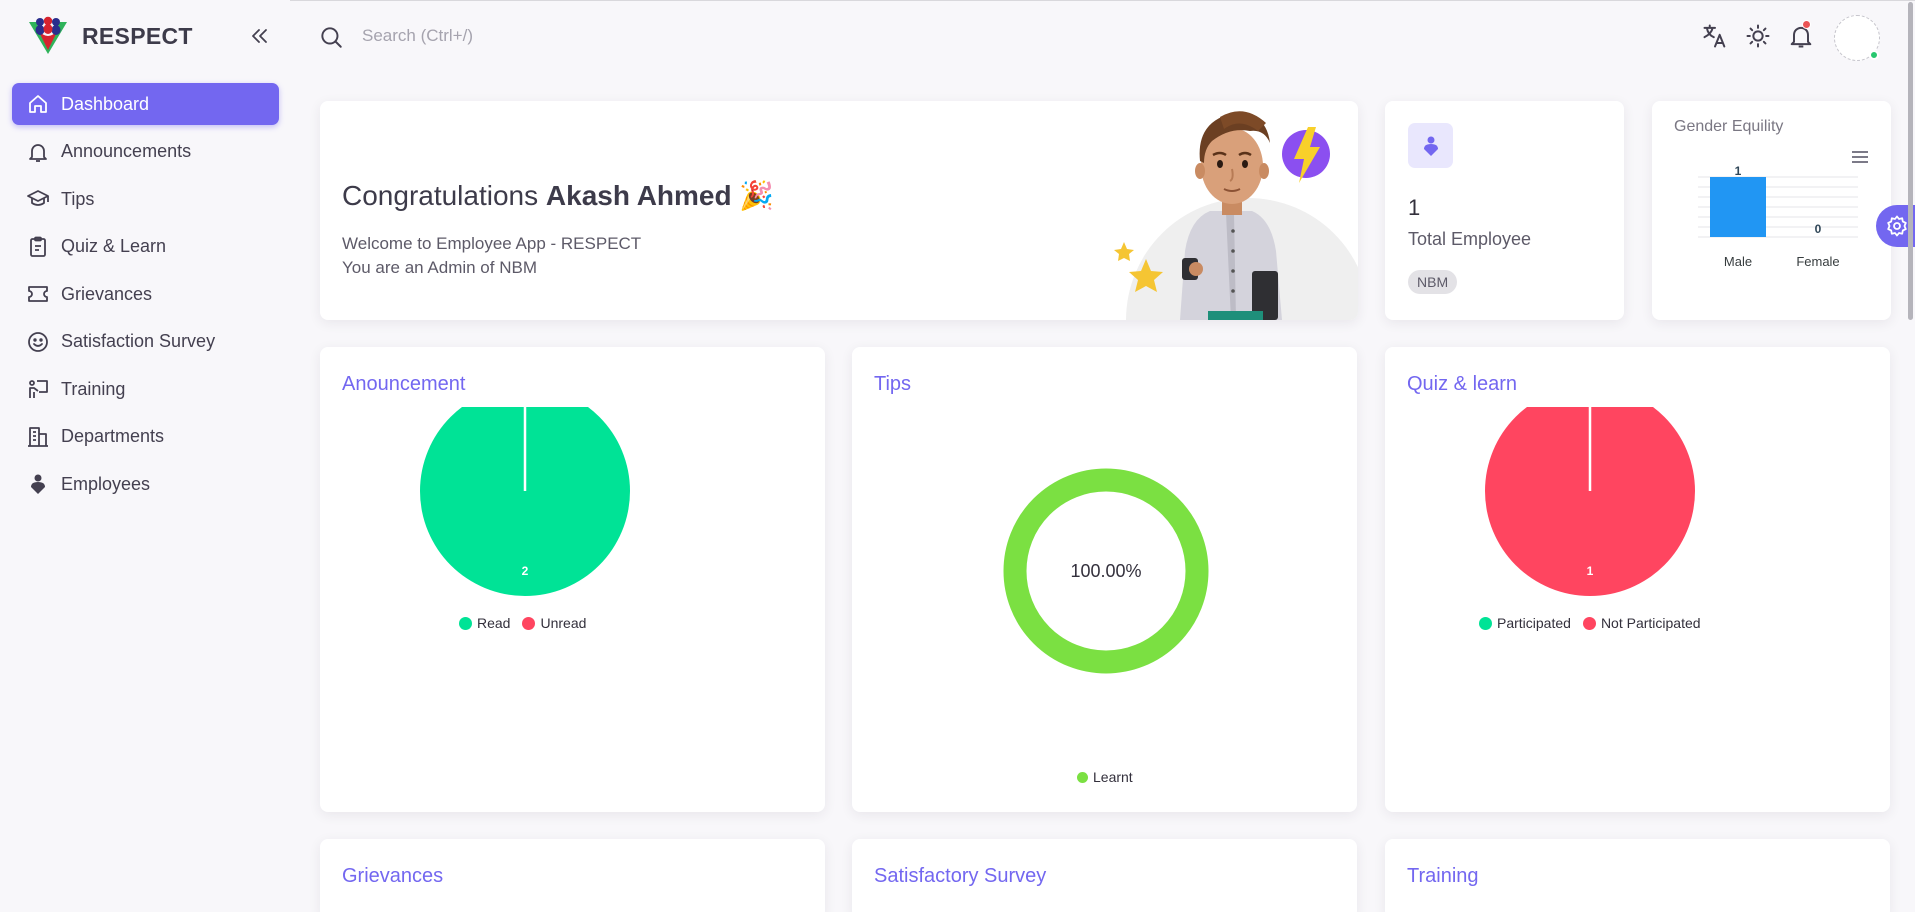  I want to click on search-icon, so click(331, 37).